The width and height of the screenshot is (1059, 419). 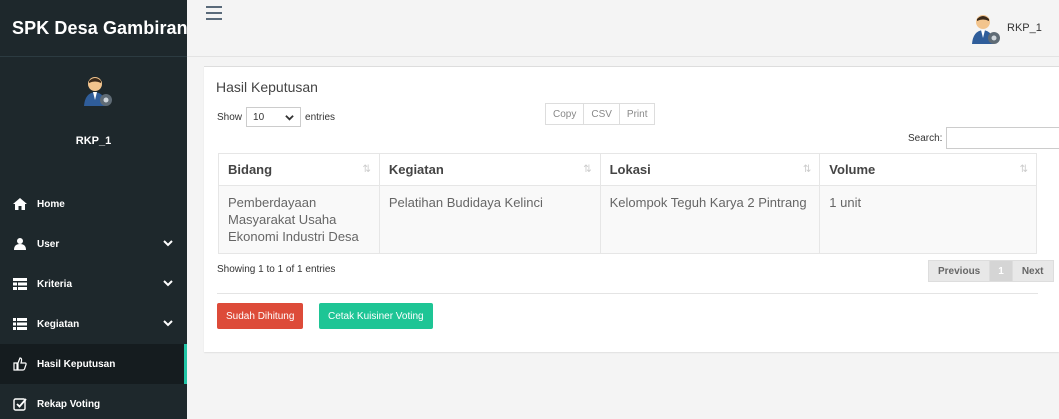 I want to click on sidebar-item-label: Kriteria, so click(x=55, y=284).